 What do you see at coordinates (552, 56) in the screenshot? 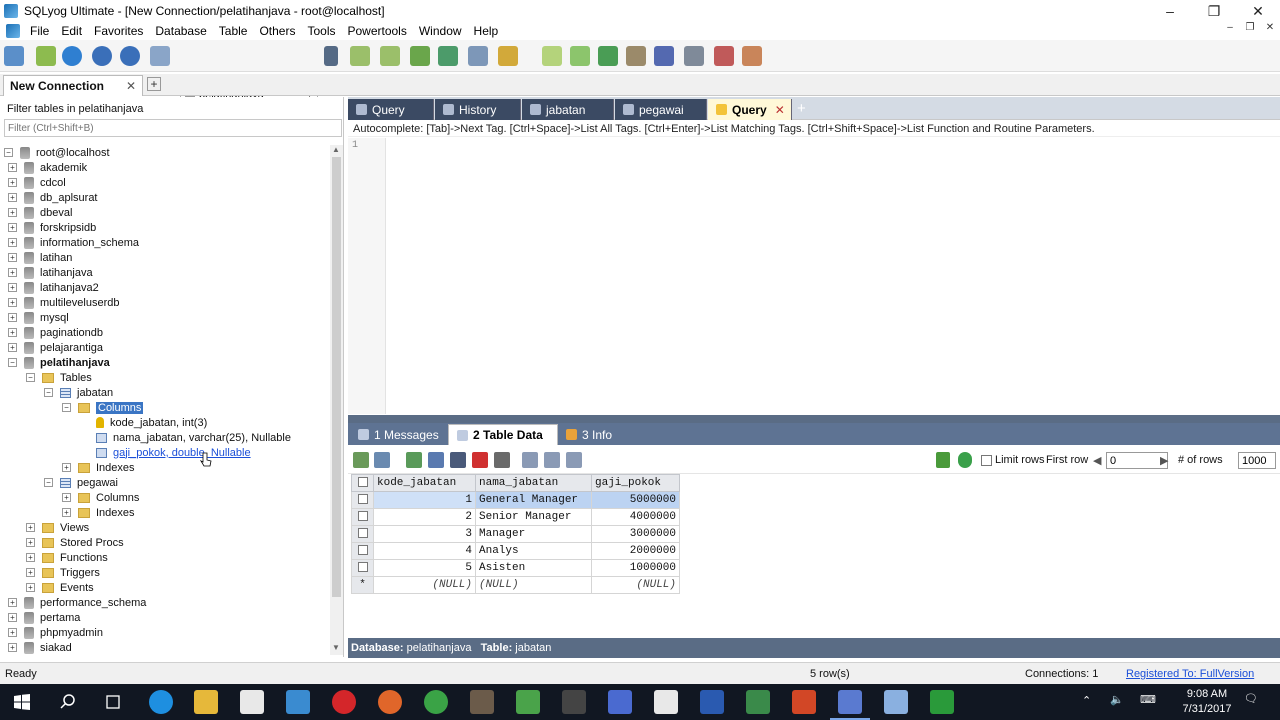
I see `query-builder-icon` at bounding box center [552, 56].